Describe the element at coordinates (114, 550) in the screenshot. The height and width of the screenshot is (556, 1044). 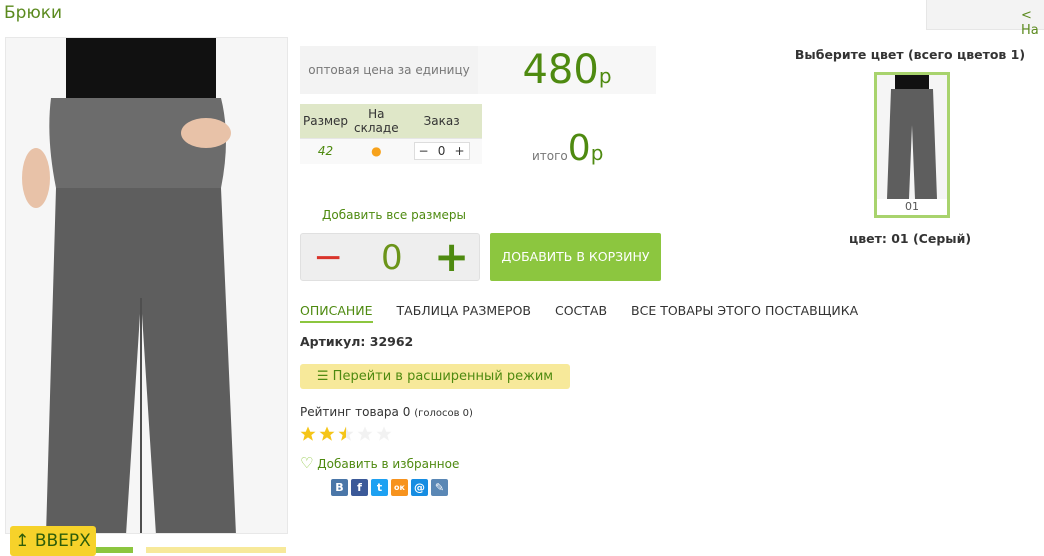
I see `bottom-green-button` at that location.